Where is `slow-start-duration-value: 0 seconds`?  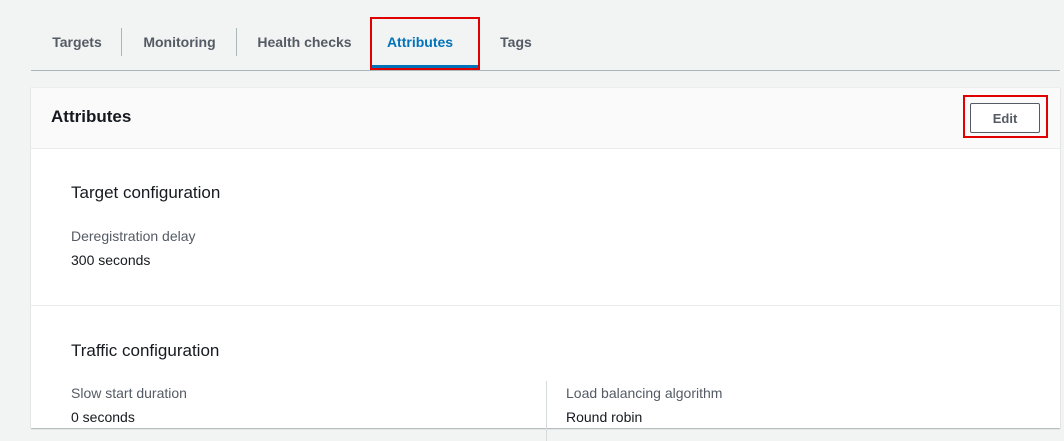
slow-start-duration-value: 0 seconds is located at coordinates (103, 417).